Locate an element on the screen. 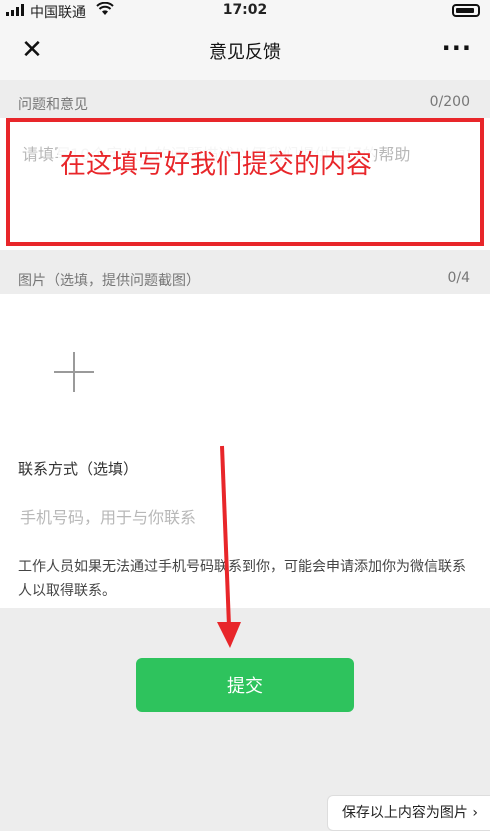  images-label: 图片（选填，提供问题截图） is located at coordinates (109, 281).